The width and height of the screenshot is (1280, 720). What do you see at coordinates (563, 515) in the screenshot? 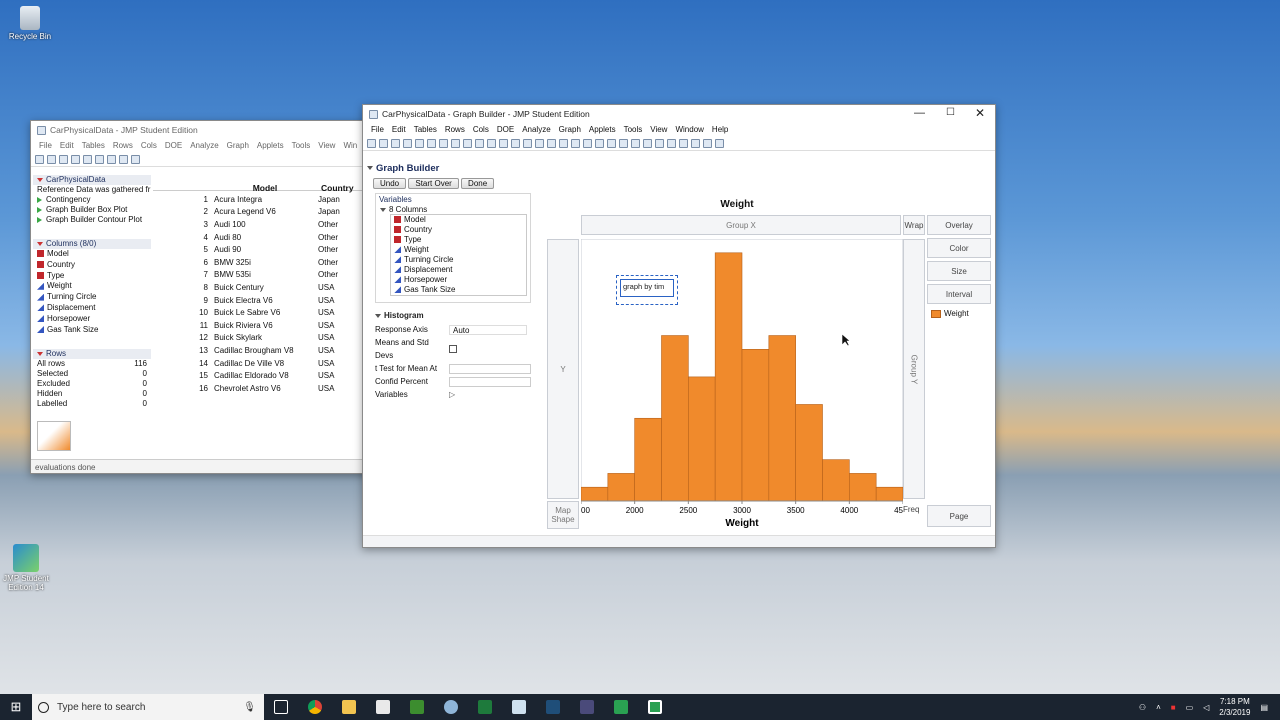
I see `map-shape-zone: Map Shape` at bounding box center [563, 515].